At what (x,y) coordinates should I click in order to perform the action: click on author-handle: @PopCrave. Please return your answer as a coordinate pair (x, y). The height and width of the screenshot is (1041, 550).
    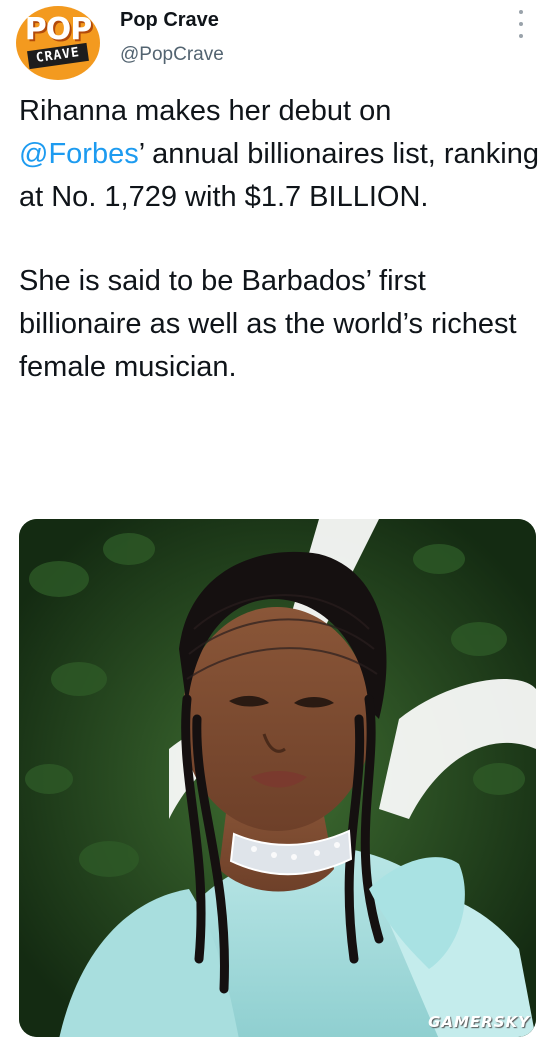
    Looking at the image, I should click on (172, 55).